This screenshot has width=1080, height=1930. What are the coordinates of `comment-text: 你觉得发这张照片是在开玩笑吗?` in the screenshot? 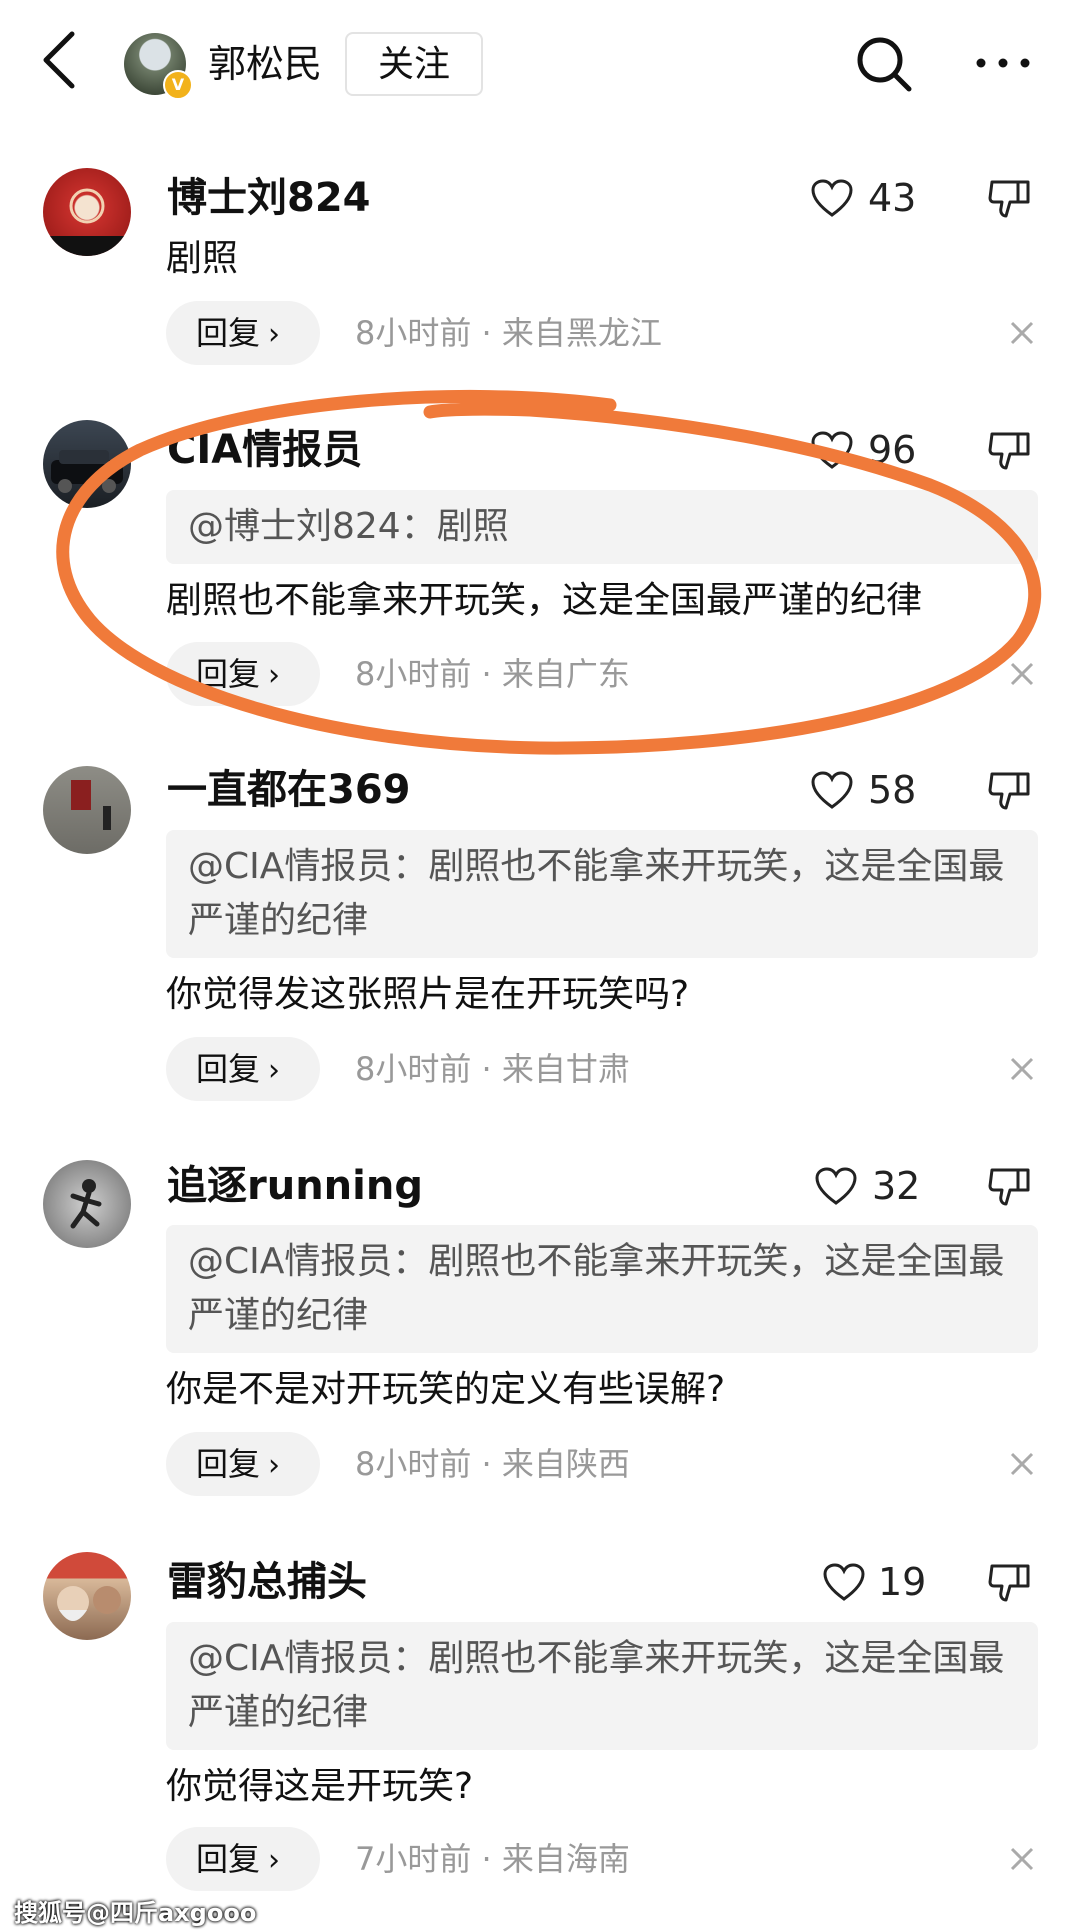 It's located at (428, 994).